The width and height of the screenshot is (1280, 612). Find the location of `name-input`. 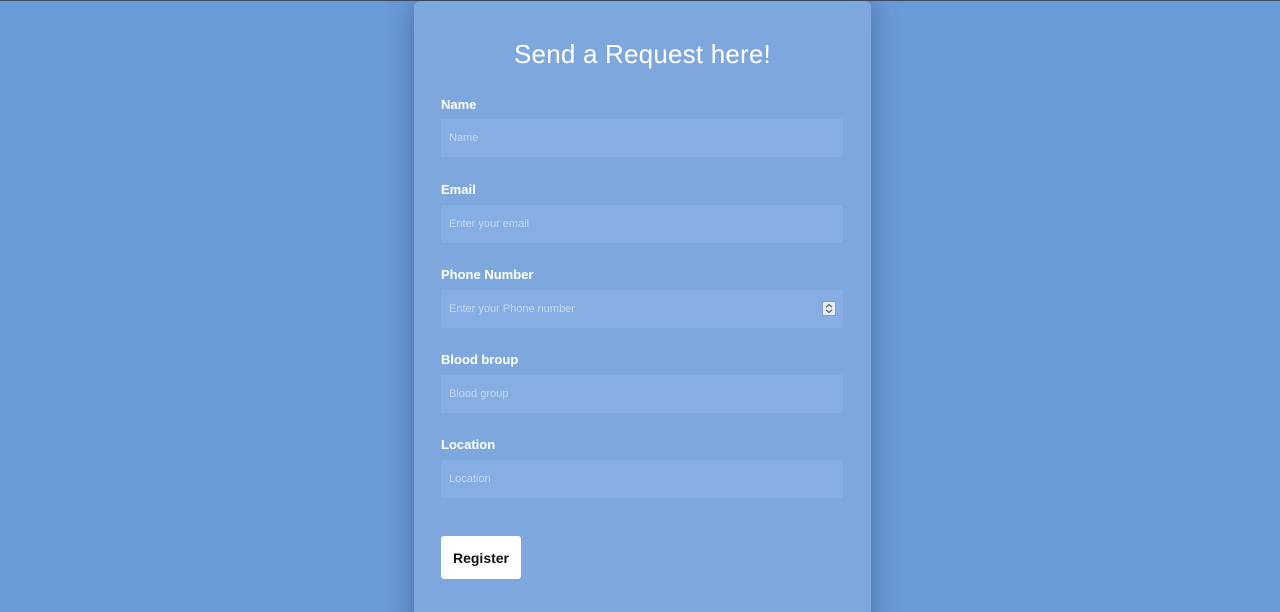

name-input is located at coordinates (642, 138).